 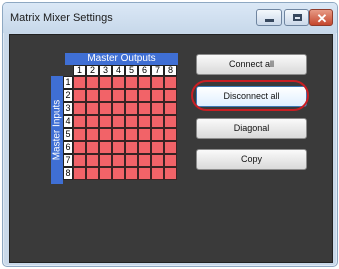 I want to click on matrix-cell-in7-out4, so click(x=118, y=160).